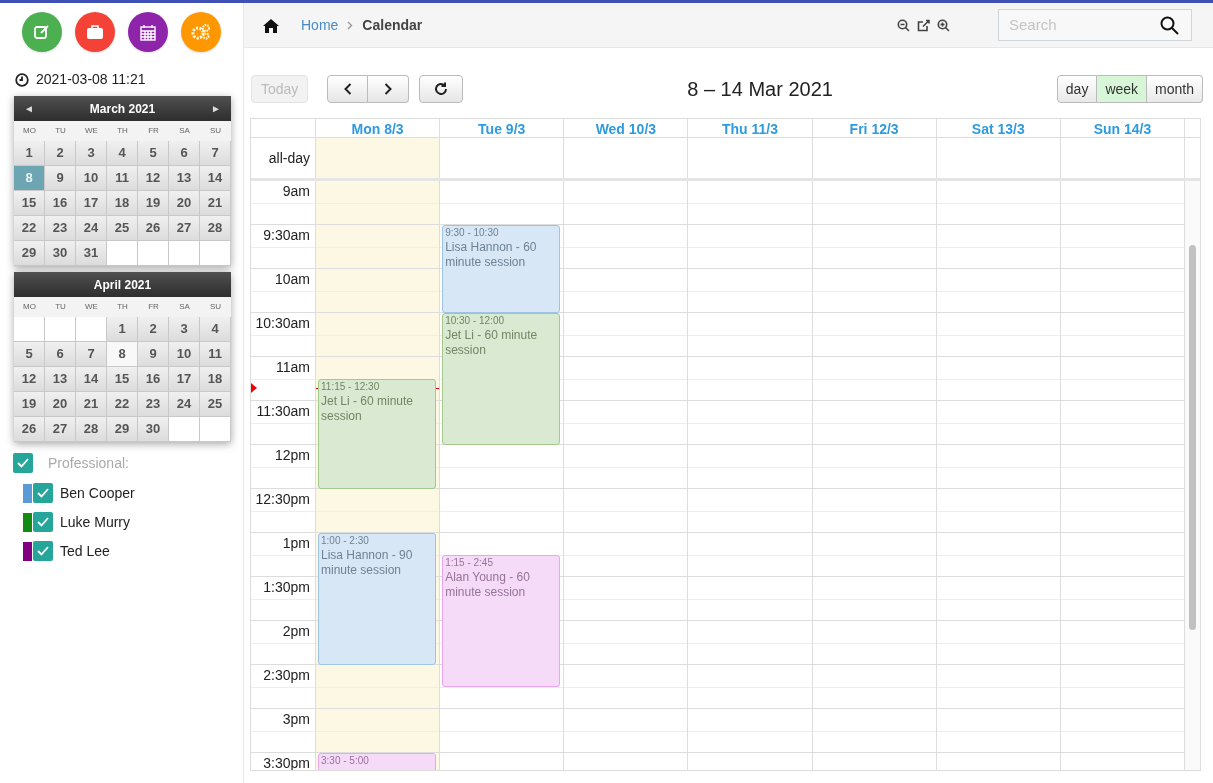 The image size is (1213, 783). I want to click on weekday-label: FR, so click(153, 307).